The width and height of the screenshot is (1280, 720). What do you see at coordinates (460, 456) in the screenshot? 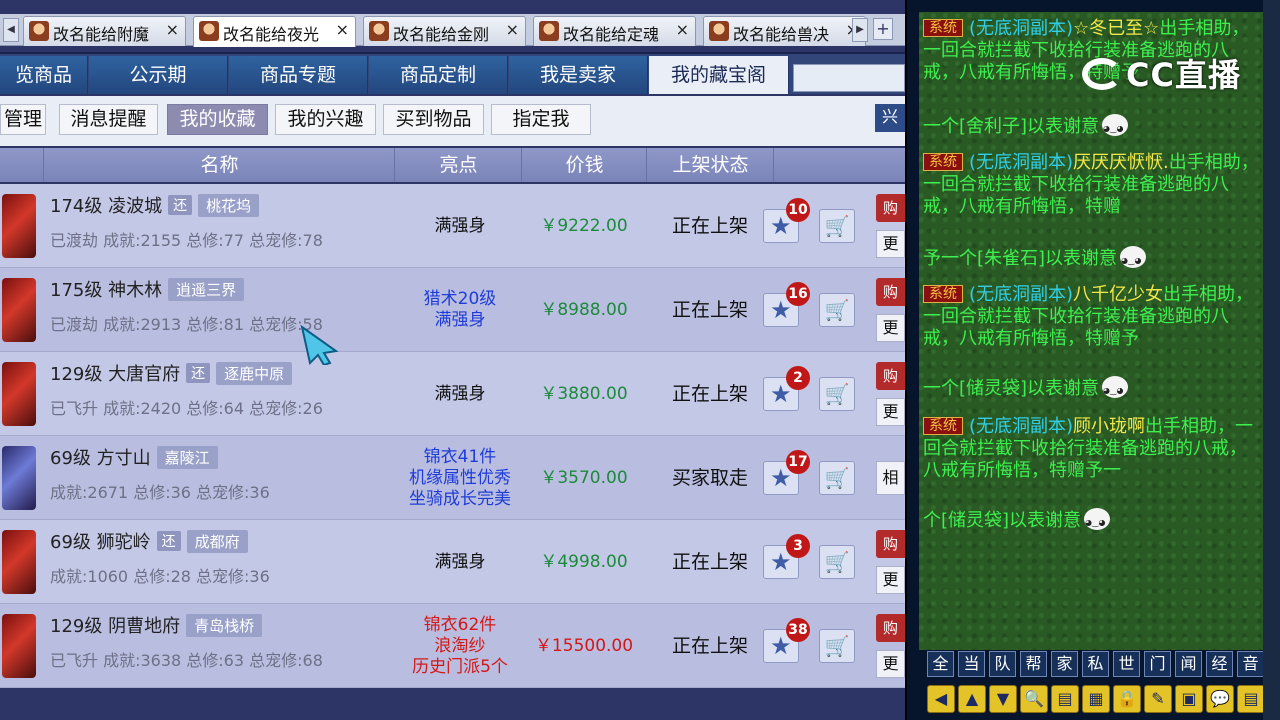
I see `highlight-line: 锦衣41件` at bounding box center [460, 456].